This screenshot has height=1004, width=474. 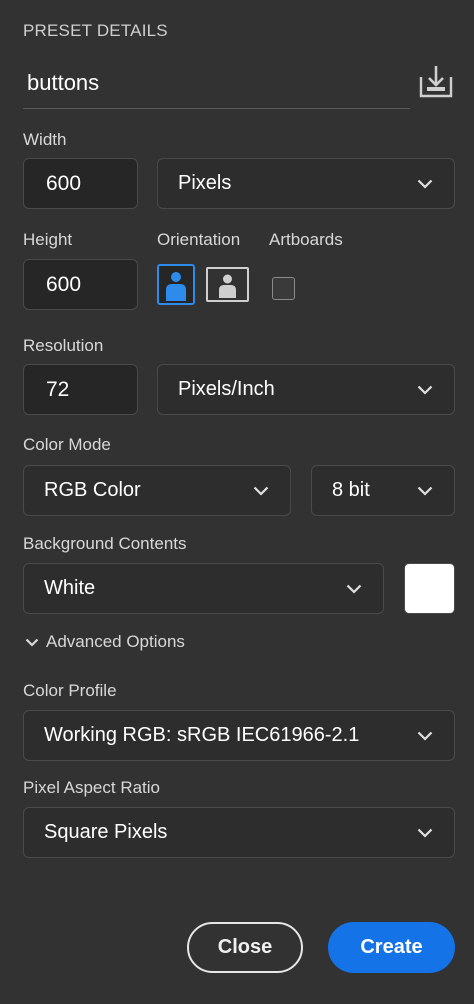 I want to click on preset-name-value: buttons, so click(x=63, y=82).